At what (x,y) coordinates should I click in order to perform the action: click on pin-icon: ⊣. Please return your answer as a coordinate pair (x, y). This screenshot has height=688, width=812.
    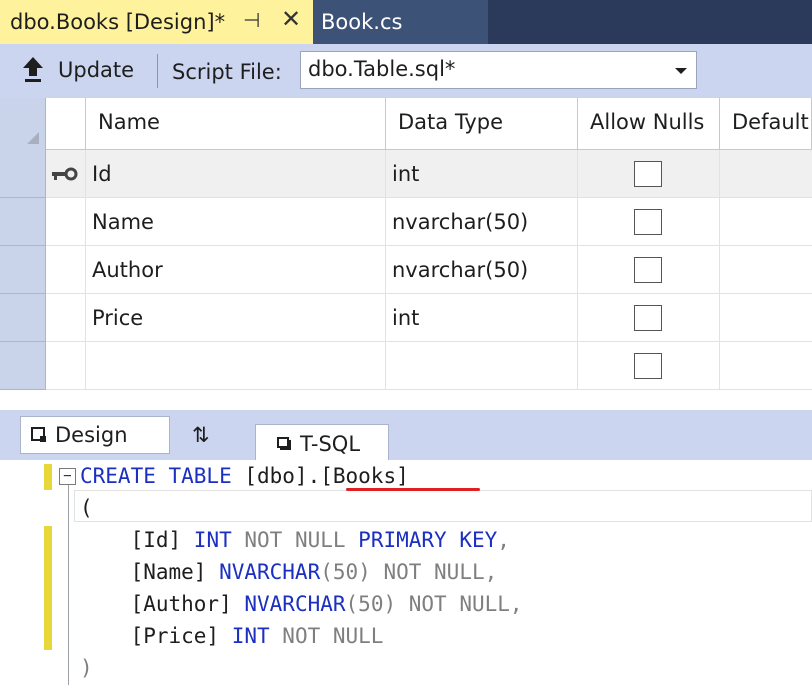
    Looking at the image, I should click on (251, 20).